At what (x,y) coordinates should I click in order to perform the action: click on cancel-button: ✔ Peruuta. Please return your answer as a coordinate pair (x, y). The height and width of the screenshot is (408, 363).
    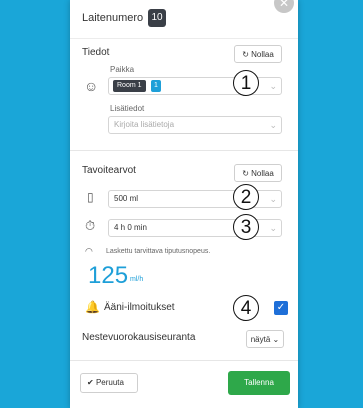
    Looking at the image, I should click on (109, 383).